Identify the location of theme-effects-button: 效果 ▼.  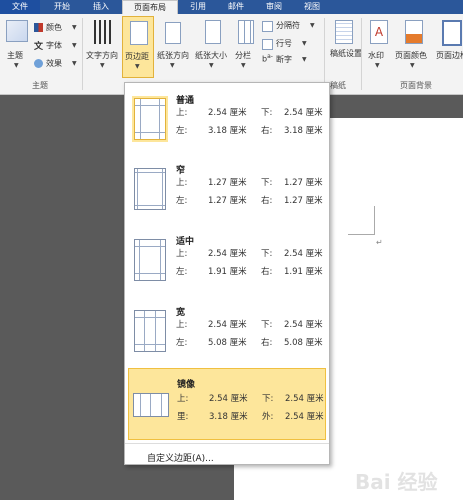
(57, 64).